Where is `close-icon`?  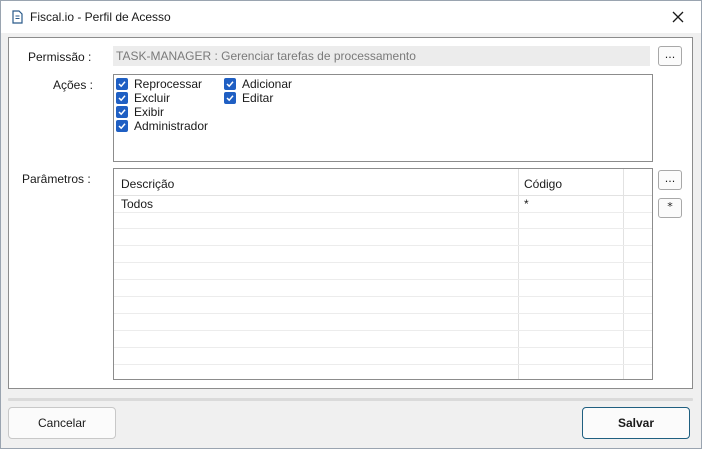 close-icon is located at coordinates (678, 17).